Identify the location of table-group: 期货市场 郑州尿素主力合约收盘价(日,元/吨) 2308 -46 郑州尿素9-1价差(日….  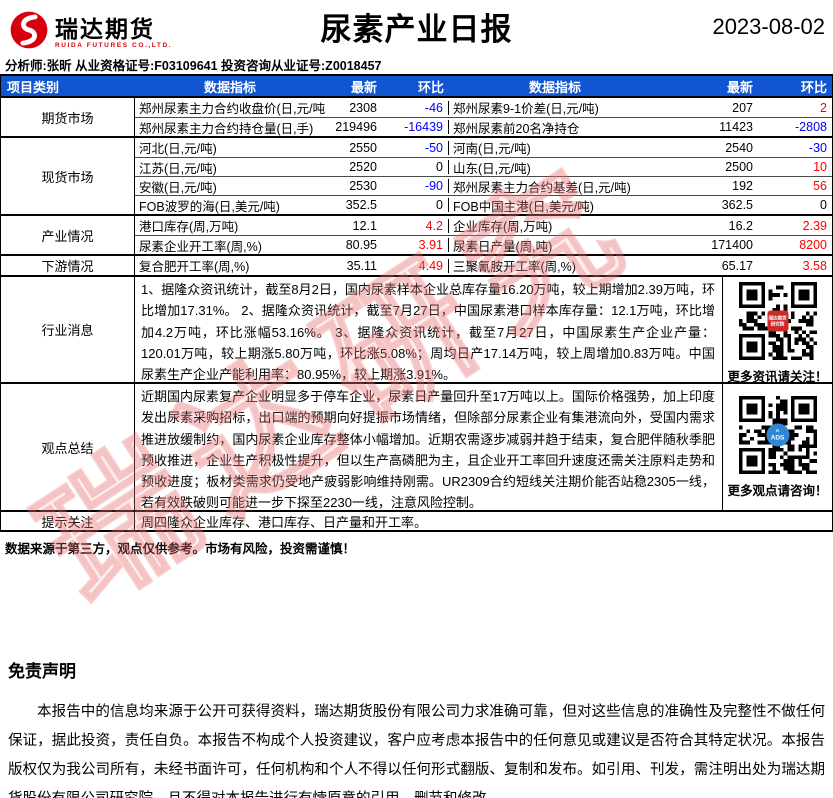
(416, 116).